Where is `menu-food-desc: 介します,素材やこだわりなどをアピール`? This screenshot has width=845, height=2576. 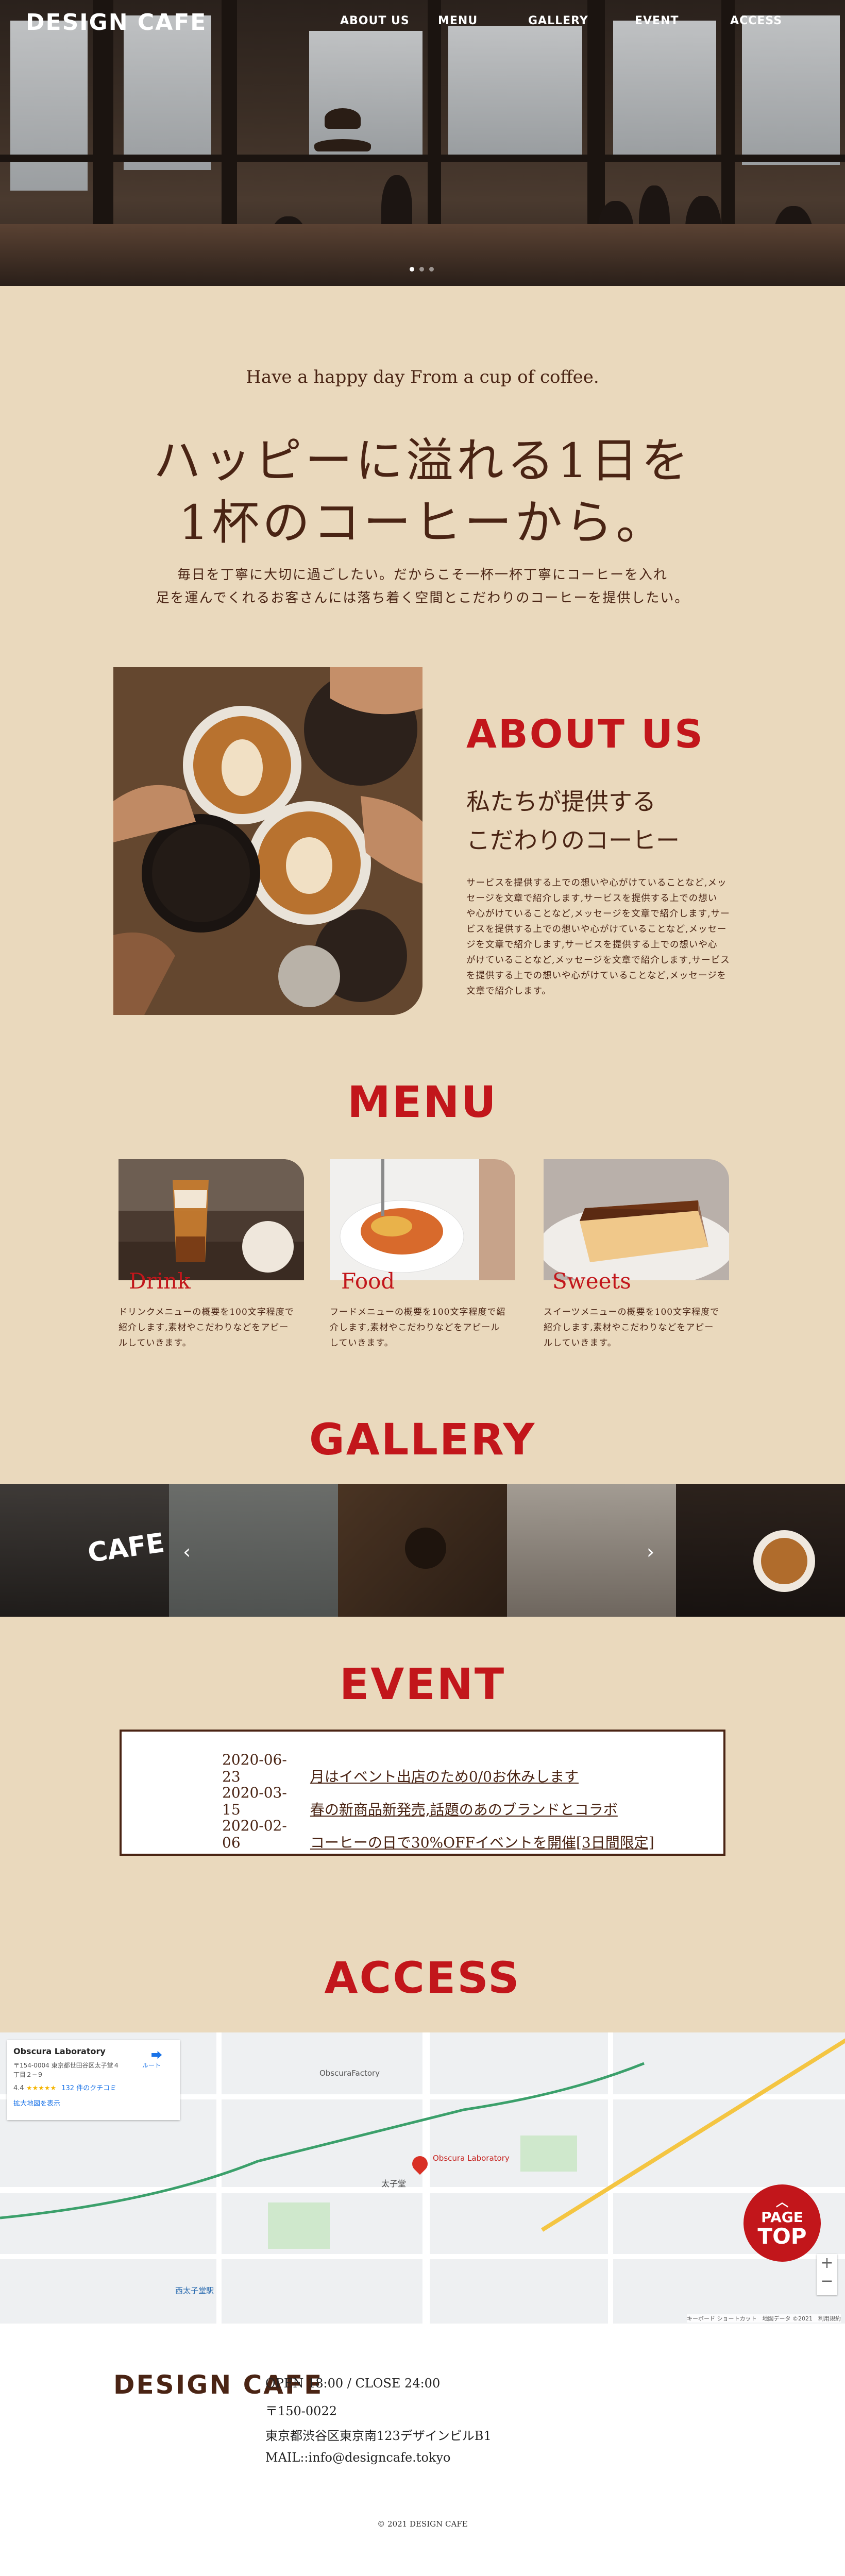
menu-food-desc: 介します,素材やこだわりなどをアピール is located at coordinates (415, 1328).